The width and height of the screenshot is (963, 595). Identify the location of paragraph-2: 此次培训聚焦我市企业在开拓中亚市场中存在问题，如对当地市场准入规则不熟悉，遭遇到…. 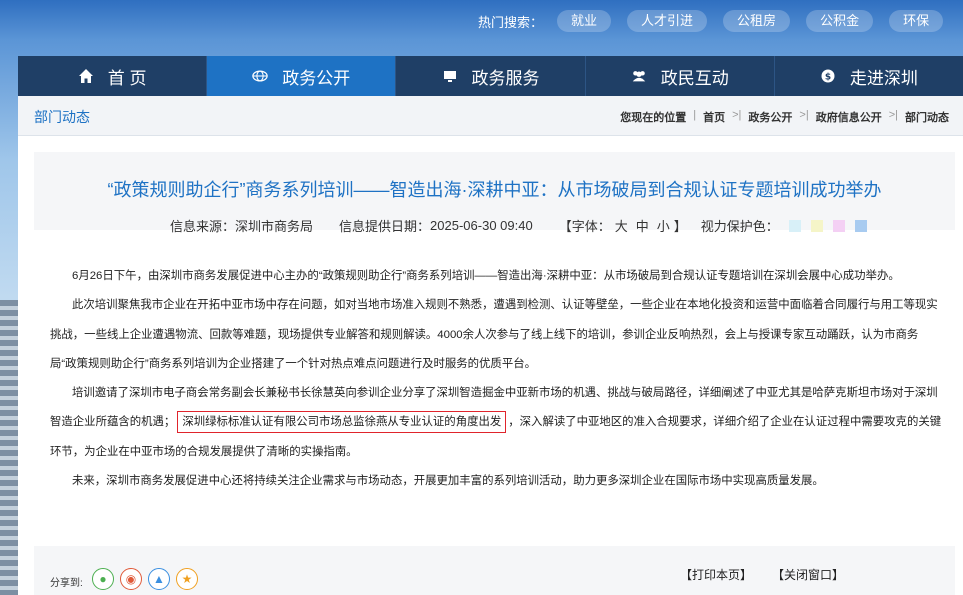
(494, 334).